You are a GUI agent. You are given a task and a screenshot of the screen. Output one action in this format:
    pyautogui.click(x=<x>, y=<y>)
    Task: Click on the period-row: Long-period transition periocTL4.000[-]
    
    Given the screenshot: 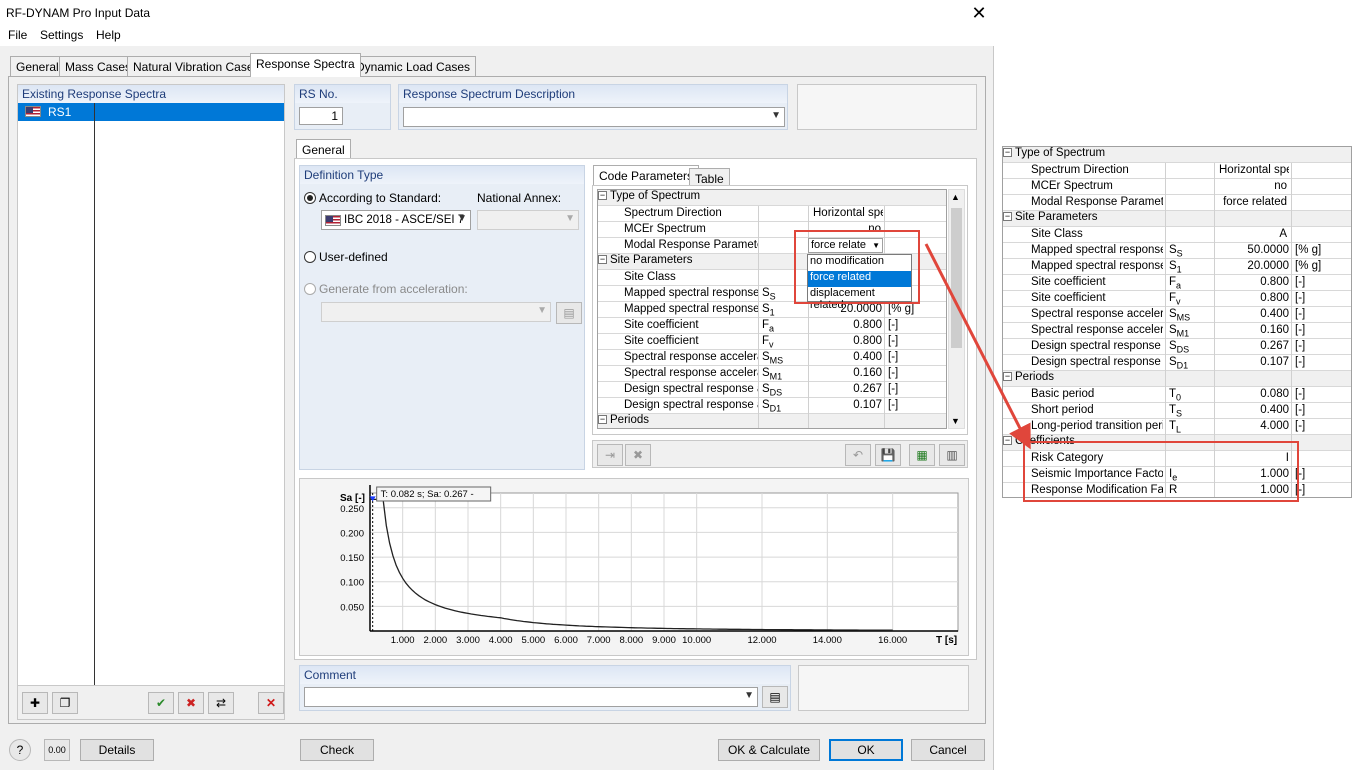 What is the action you would take?
    pyautogui.click(x=1177, y=427)
    